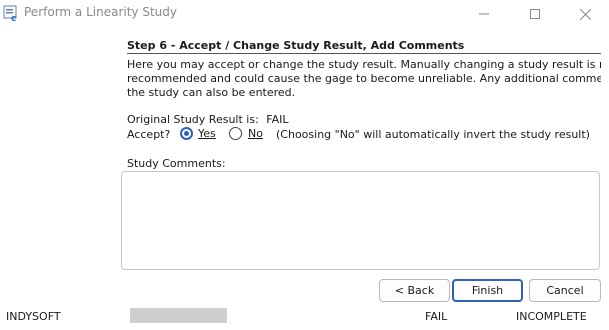 Image resolution: width=609 pixels, height=330 pixels. I want to click on step-divider, so click(364, 53).